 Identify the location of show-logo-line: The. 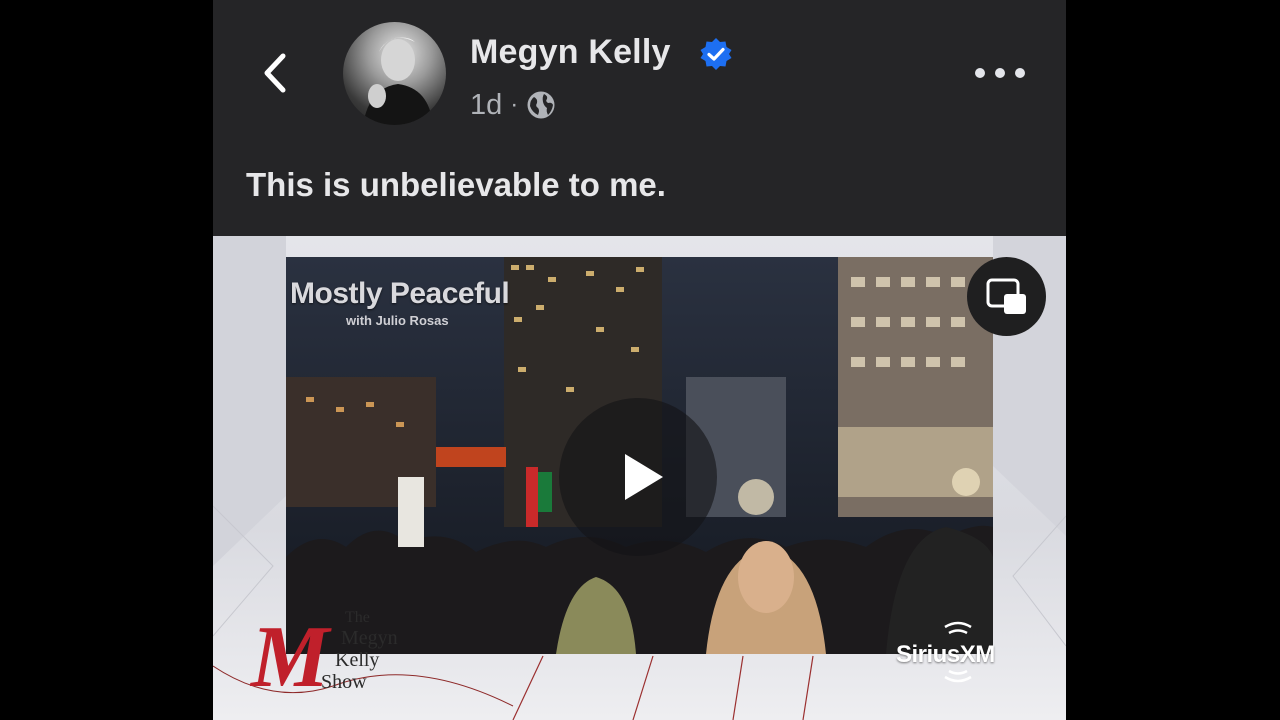
(357, 617).